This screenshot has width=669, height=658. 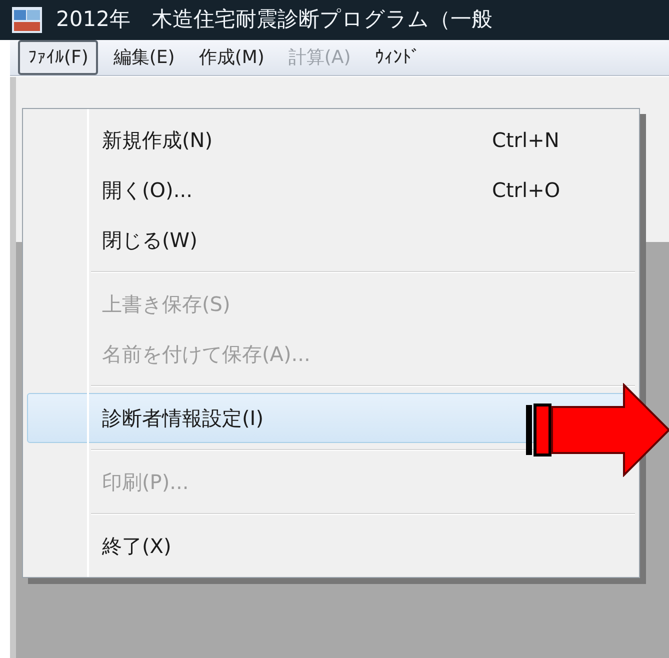 What do you see at coordinates (274, 20) in the screenshot?
I see `window-title: 2012年 木造住宅耐震診断プログラム（一般` at bounding box center [274, 20].